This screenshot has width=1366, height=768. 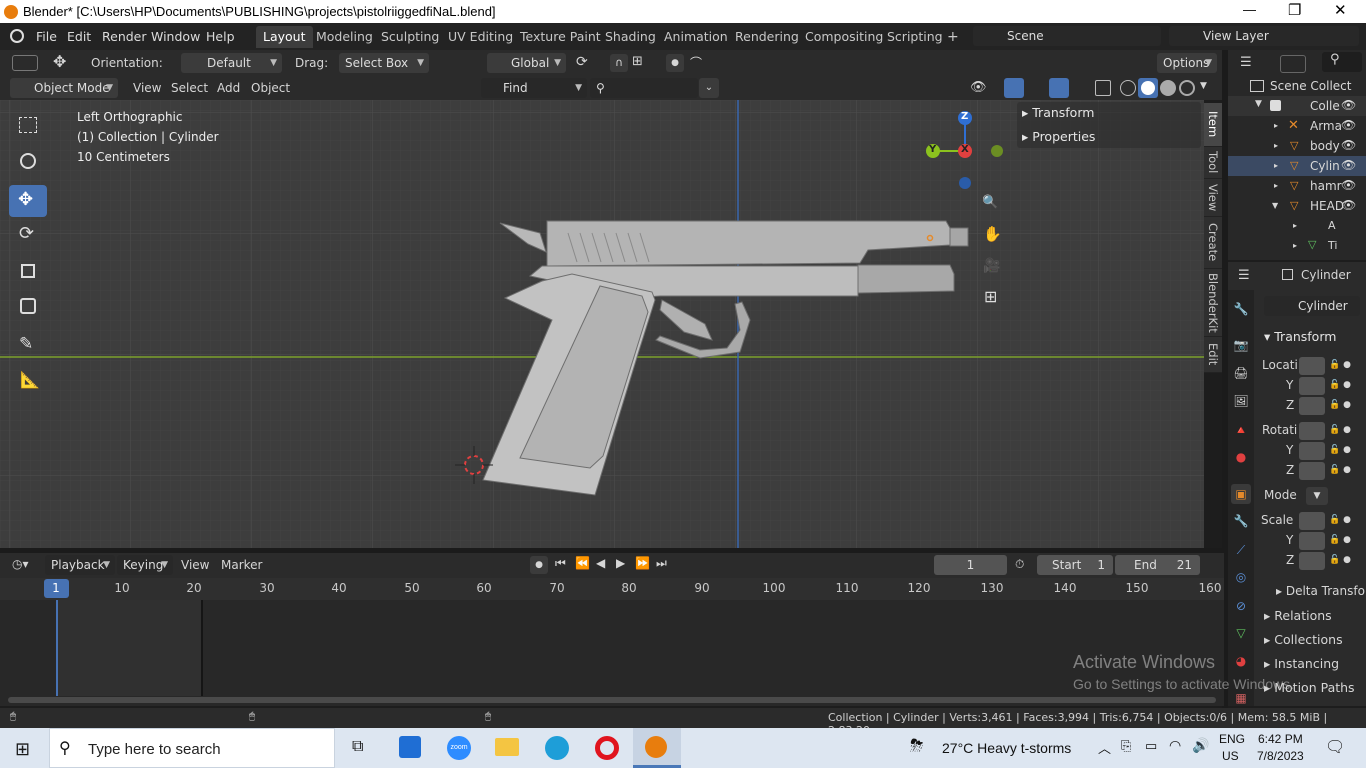 I want to click on outliner-item-body: body, so click(x=1325, y=146).